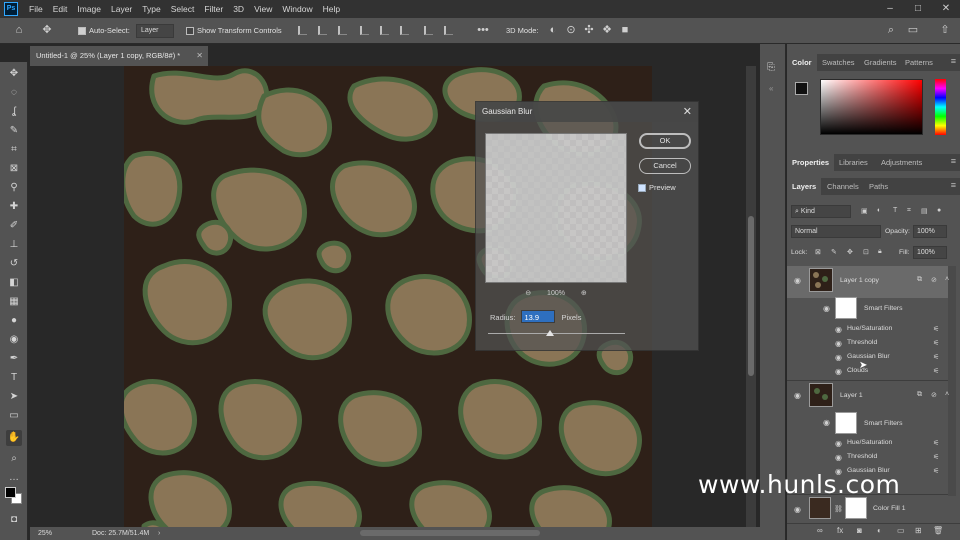  What do you see at coordinates (556, 208) in the screenshot?
I see `blur-preview-pane` at bounding box center [556, 208].